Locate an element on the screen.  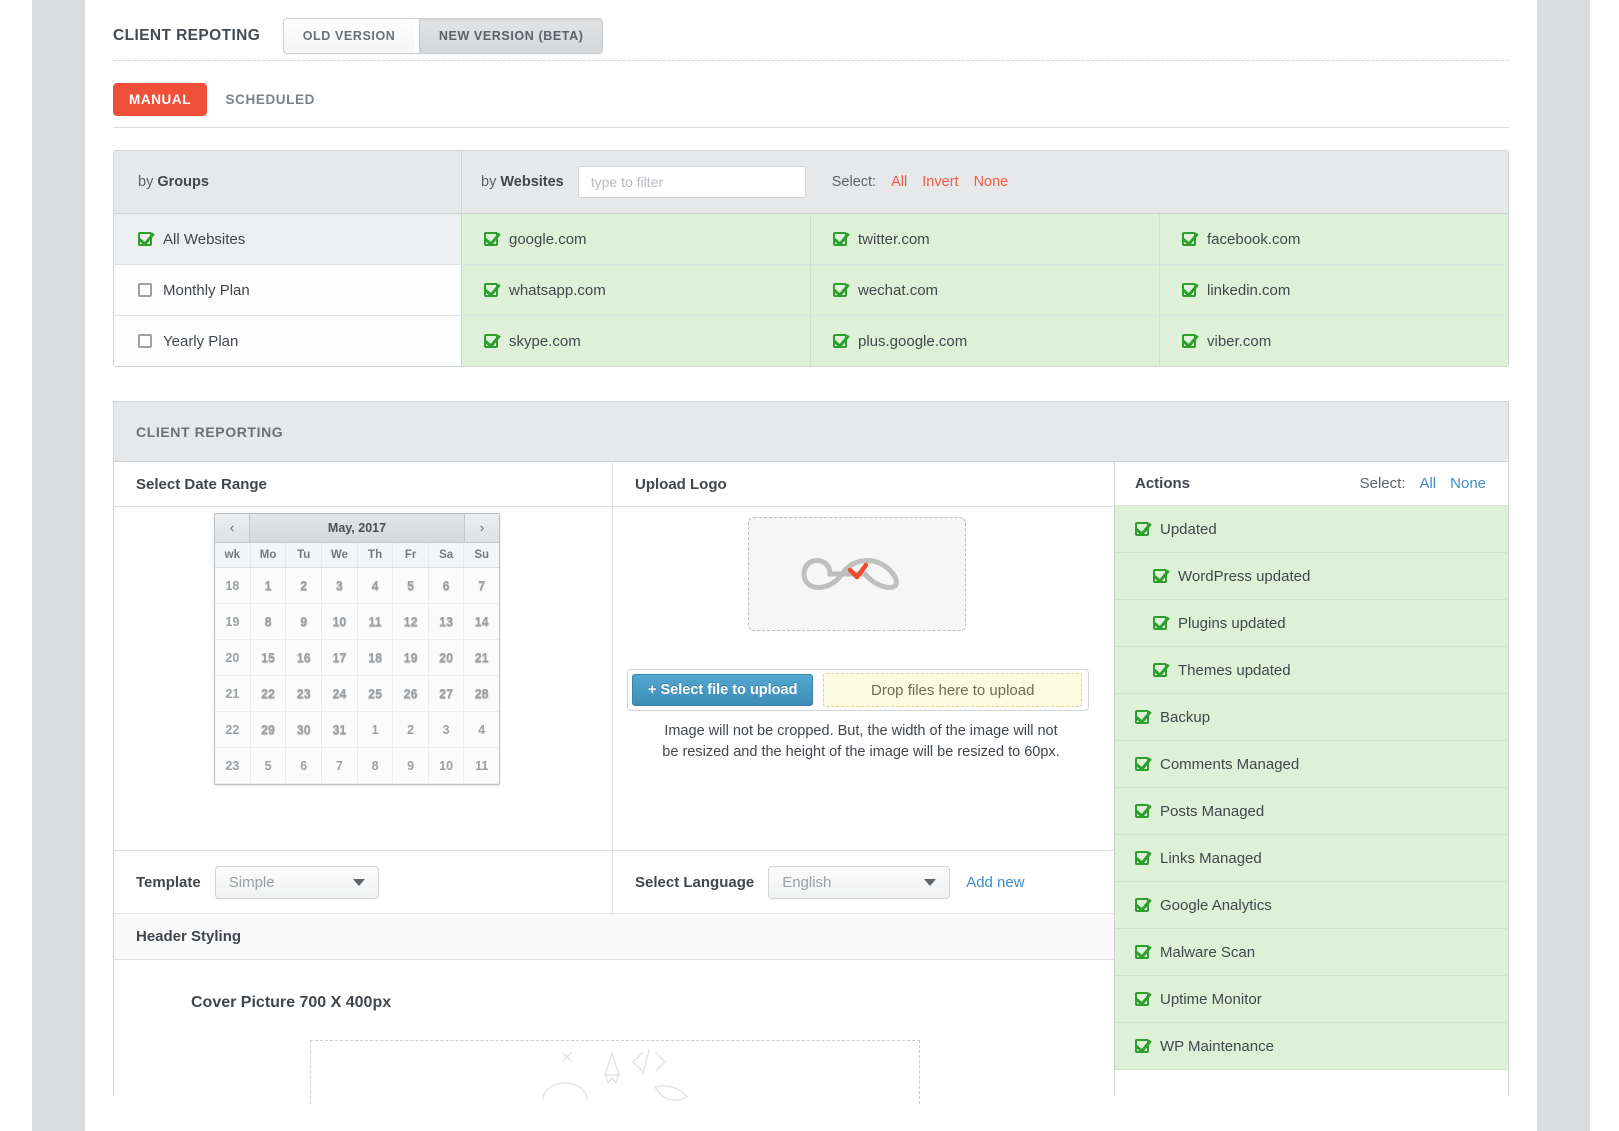
website-row: linkedin.com is located at coordinates (1333, 290).